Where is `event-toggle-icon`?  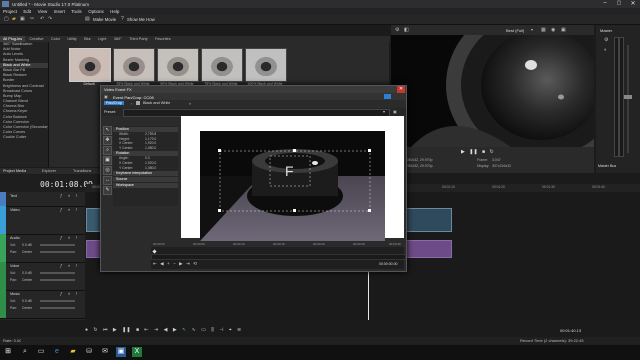 event-toggle-icon is located at coordinates (387, 96).